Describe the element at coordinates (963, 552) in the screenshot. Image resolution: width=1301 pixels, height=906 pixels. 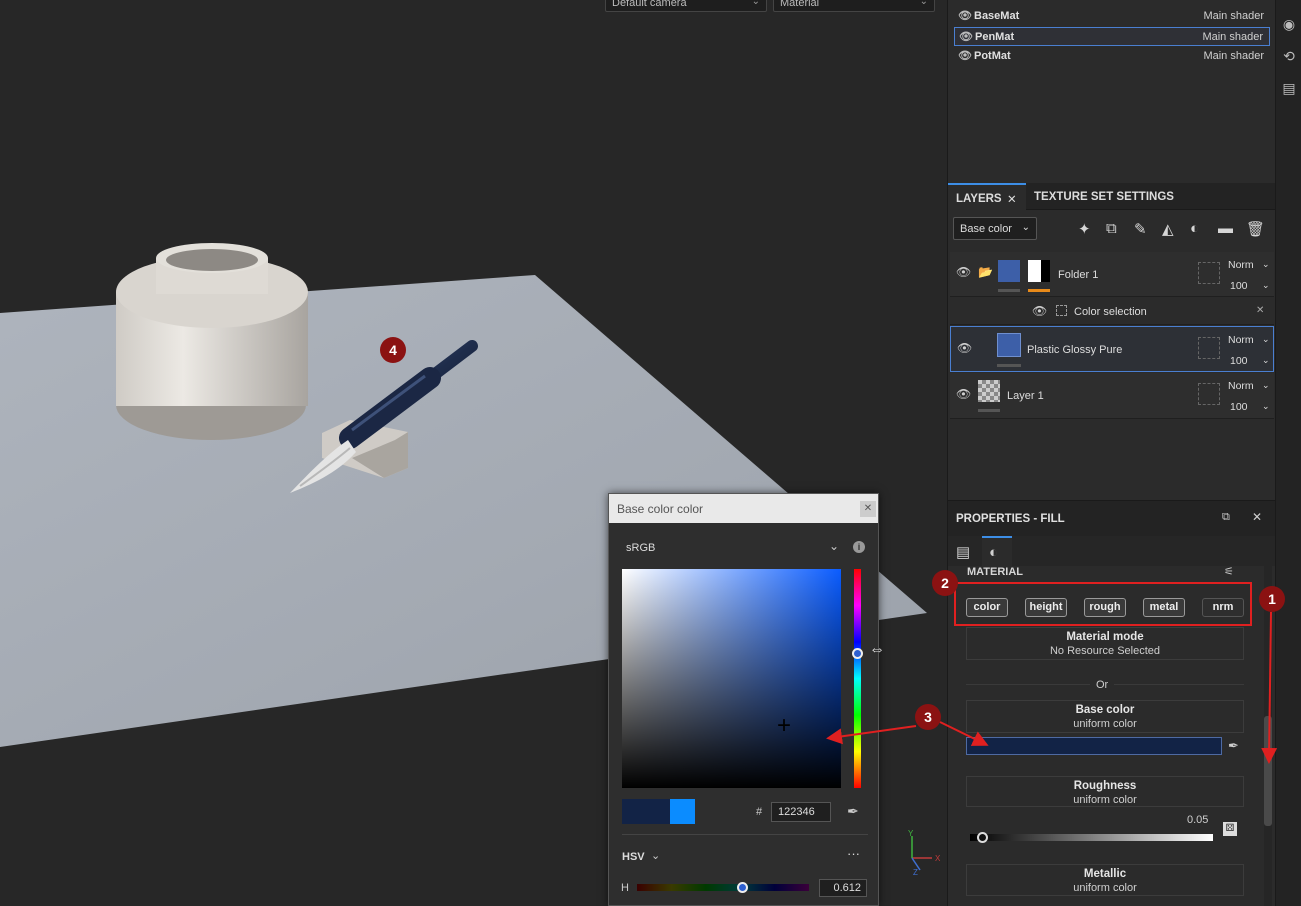
I see `fill-settings-icon: ▤` at that location.